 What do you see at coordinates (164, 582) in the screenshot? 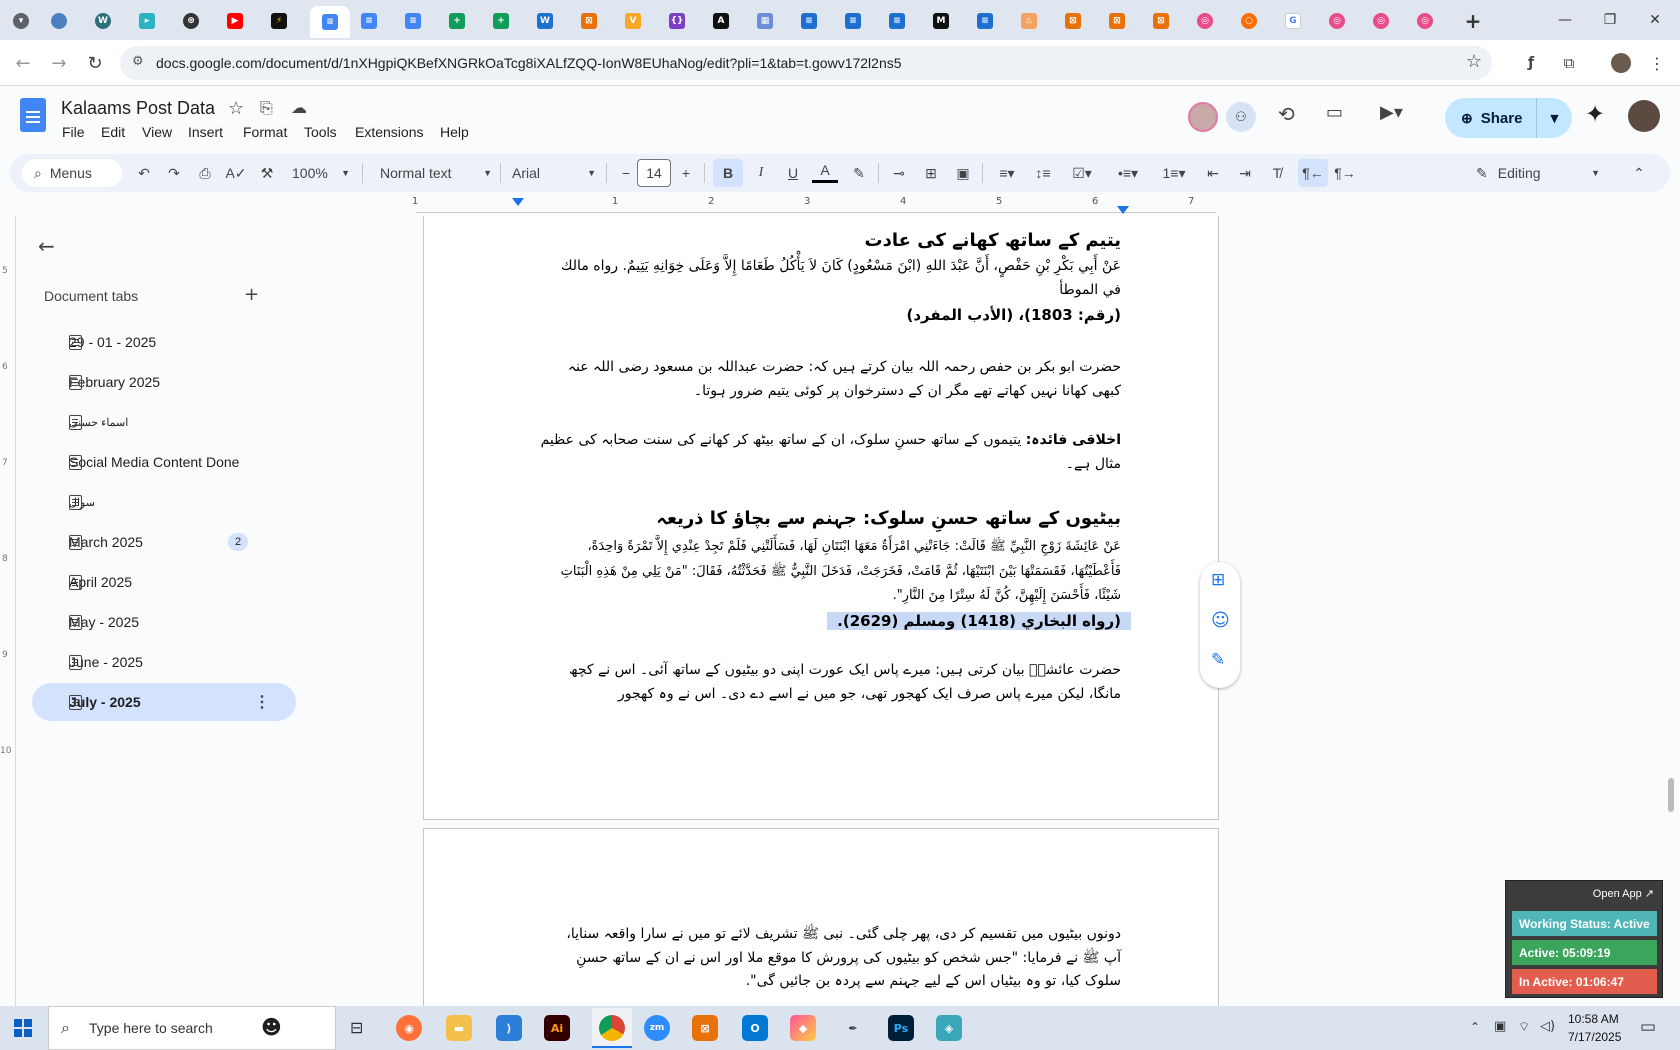
I see `sidebar-item-april-2025: April 2025` at bounding box center [164, 582].